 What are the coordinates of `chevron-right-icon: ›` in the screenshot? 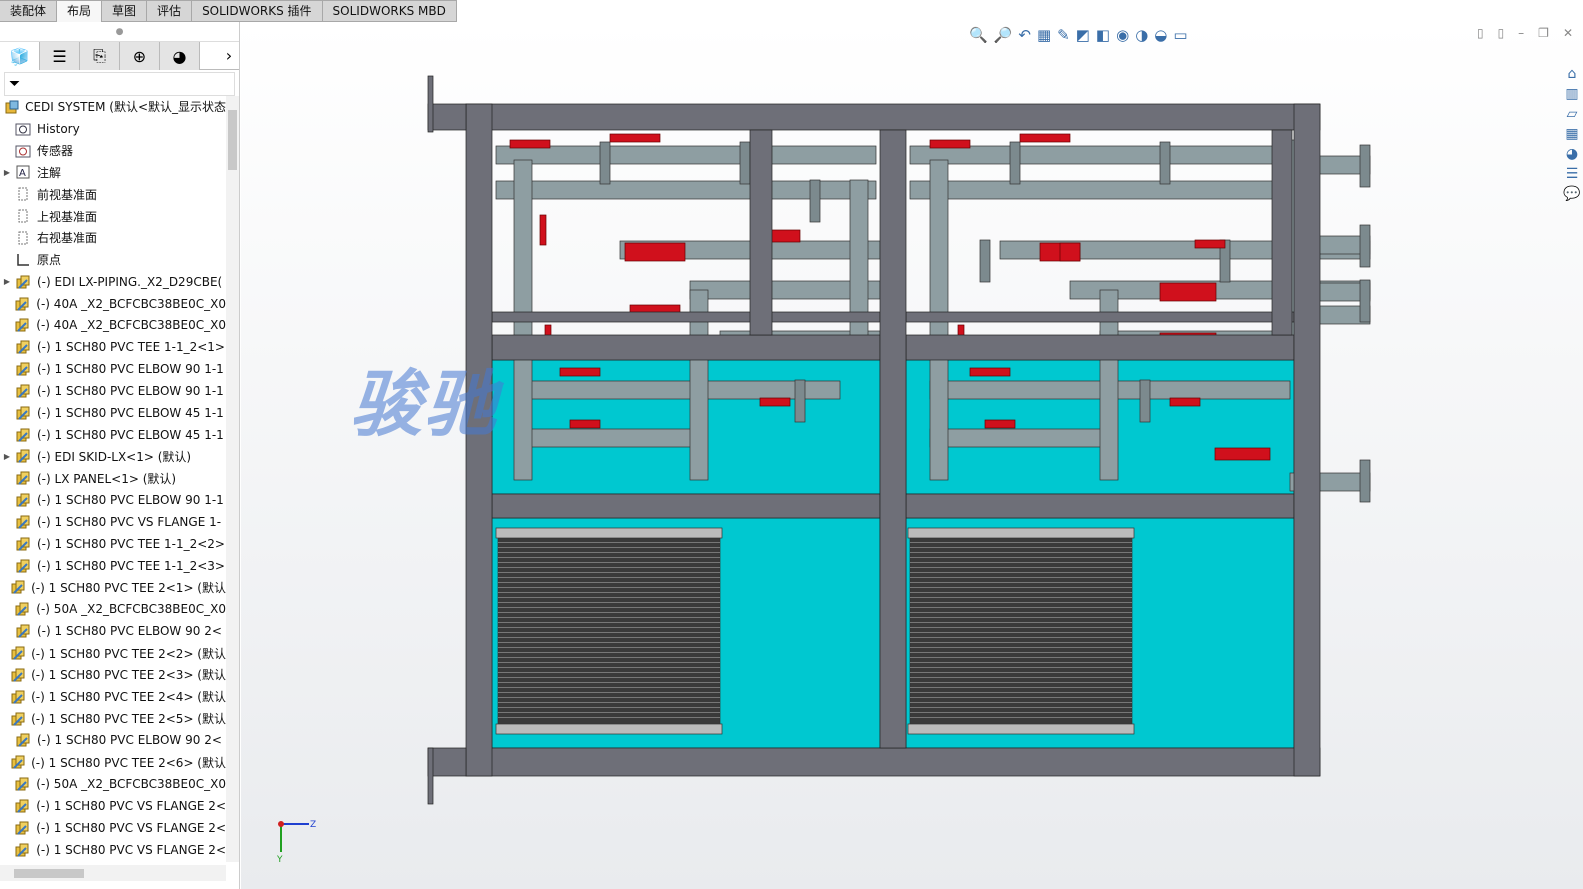 It's located at (229, 55).